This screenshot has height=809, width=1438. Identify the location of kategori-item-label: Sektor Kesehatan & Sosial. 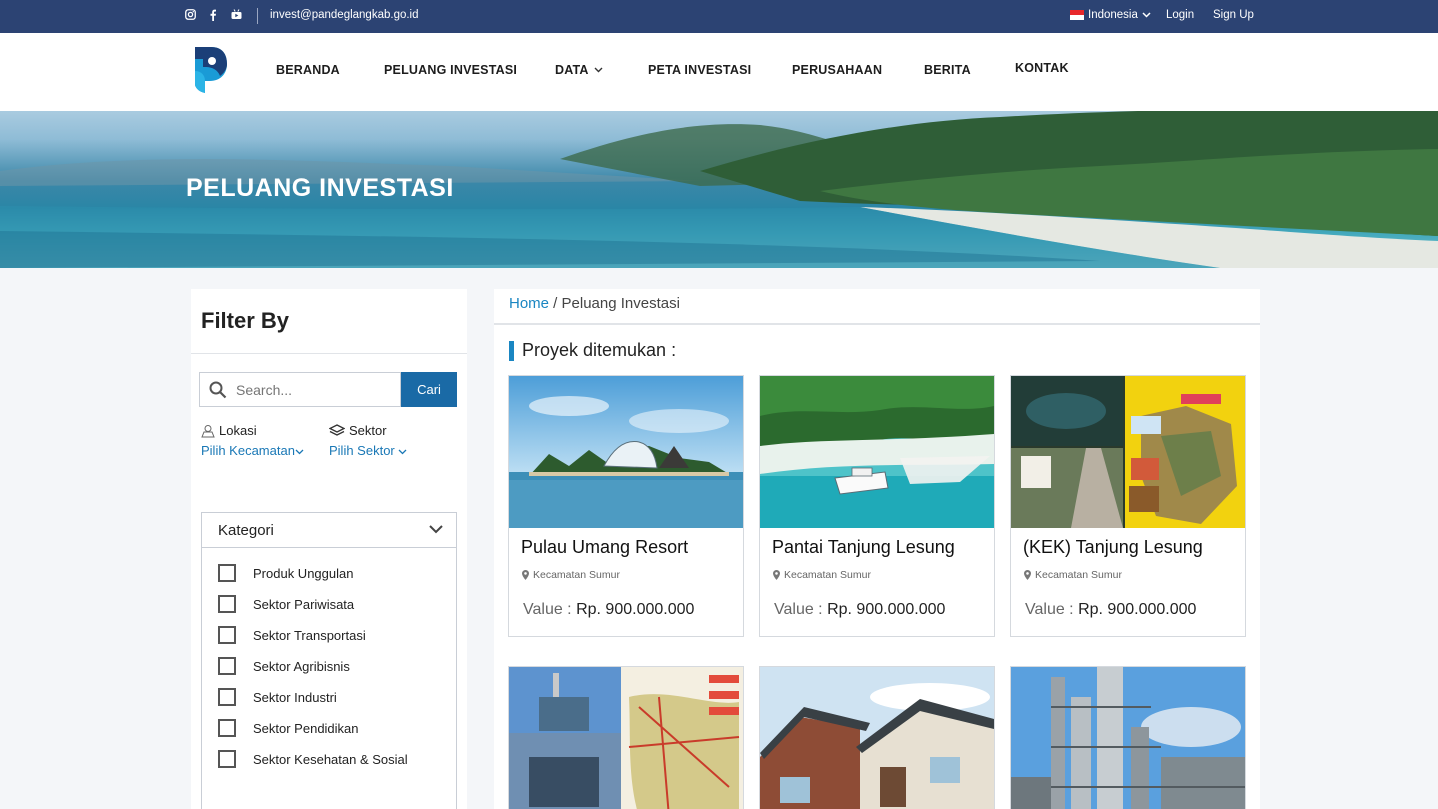
(330, 759).